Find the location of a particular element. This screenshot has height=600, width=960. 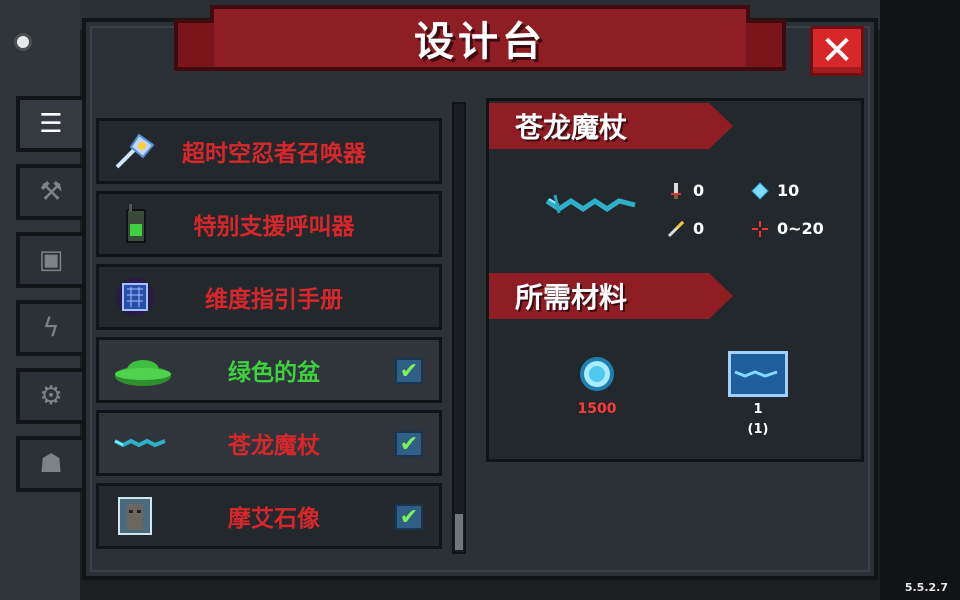

armor-icon: ▣ is located at coordinates (51, 260).